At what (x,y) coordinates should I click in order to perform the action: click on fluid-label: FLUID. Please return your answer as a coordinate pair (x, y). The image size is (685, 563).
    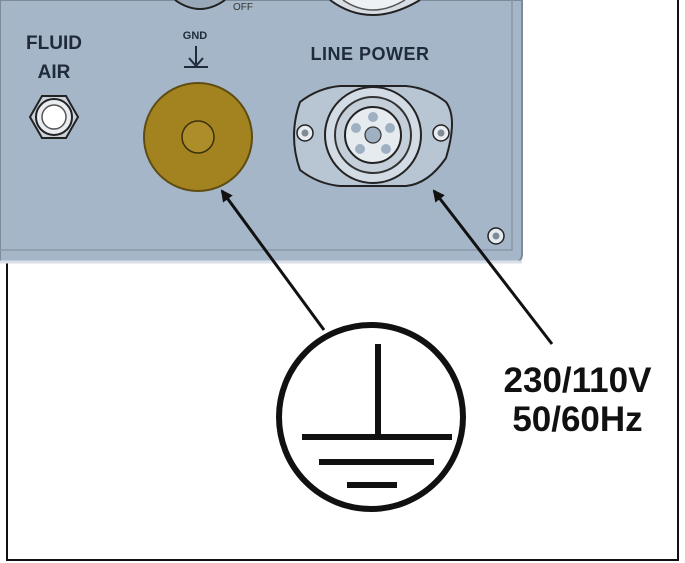
    Looking at the image, I should click on (54, 43).